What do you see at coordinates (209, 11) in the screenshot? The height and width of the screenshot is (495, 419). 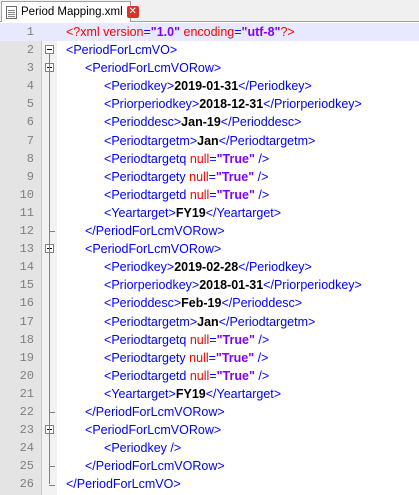 I see `tab-bar: Period Mapping.xml ✕` at bounding box center [209, 11].